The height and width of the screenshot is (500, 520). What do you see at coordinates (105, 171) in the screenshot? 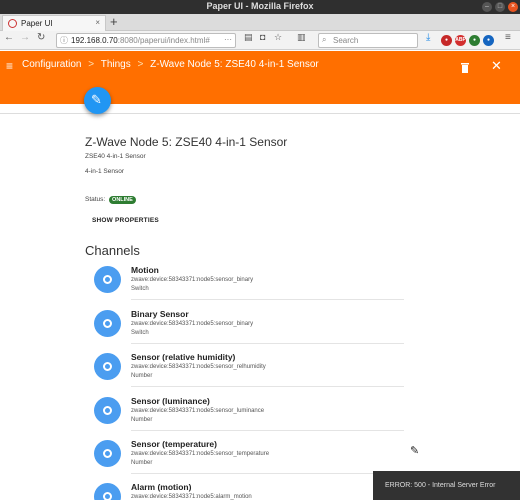
I see `thing-description: 4-in-1 Sensor` at bounding box center [105, 171].